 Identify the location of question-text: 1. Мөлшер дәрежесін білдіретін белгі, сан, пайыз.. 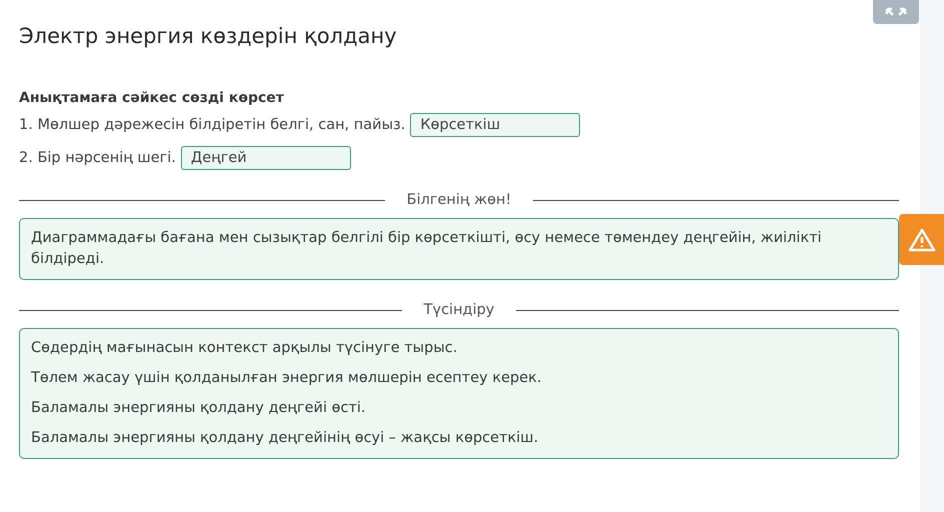
(212, 125).